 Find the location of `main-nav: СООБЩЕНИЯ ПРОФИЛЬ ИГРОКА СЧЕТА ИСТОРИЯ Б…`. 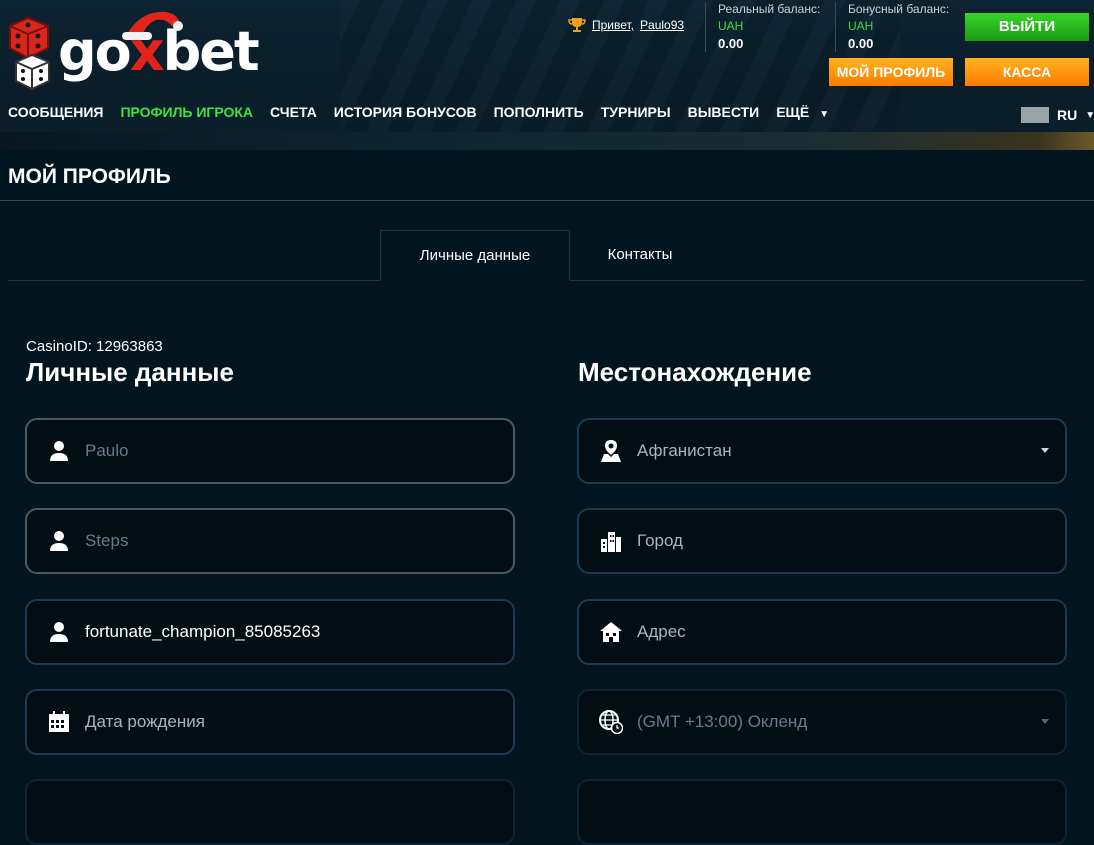

main-nav: СООБЩЕНИЯ ПРОФИЛЬ ИГРОКА СЧЕТА ИСТОРИЯ Б… is located at coordinates (418, 112).